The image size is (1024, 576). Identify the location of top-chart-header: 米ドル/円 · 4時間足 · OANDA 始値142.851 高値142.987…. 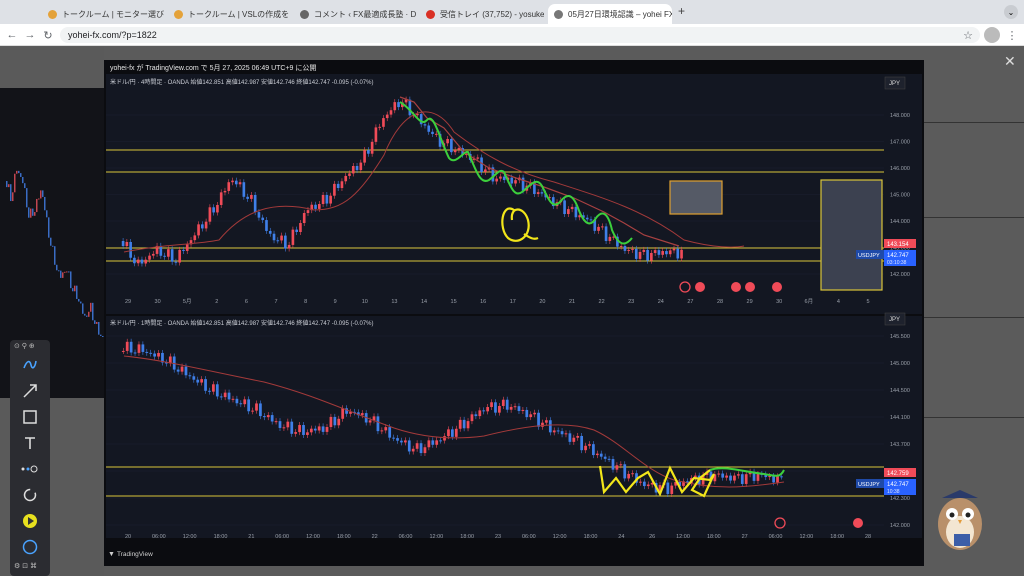
(241, 82).